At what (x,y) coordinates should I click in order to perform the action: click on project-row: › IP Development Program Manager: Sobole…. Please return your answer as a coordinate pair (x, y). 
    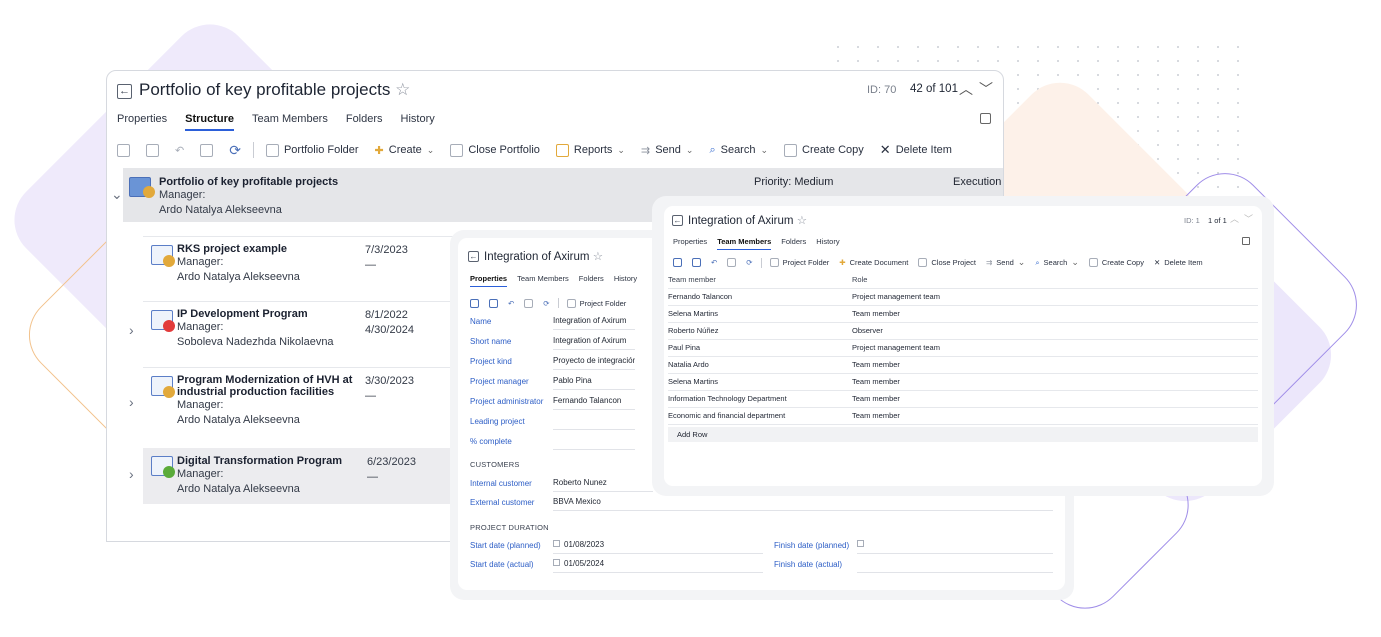
    Looking at the image, I should click on (296, 332).